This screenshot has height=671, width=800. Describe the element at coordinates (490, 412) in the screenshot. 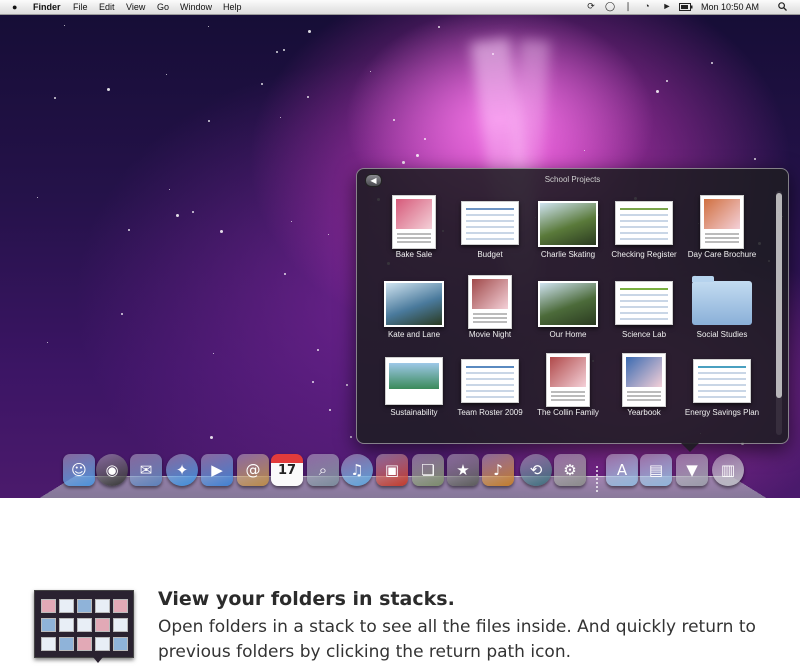

I see `stack-item-label: Team Roster 2009` at that location.